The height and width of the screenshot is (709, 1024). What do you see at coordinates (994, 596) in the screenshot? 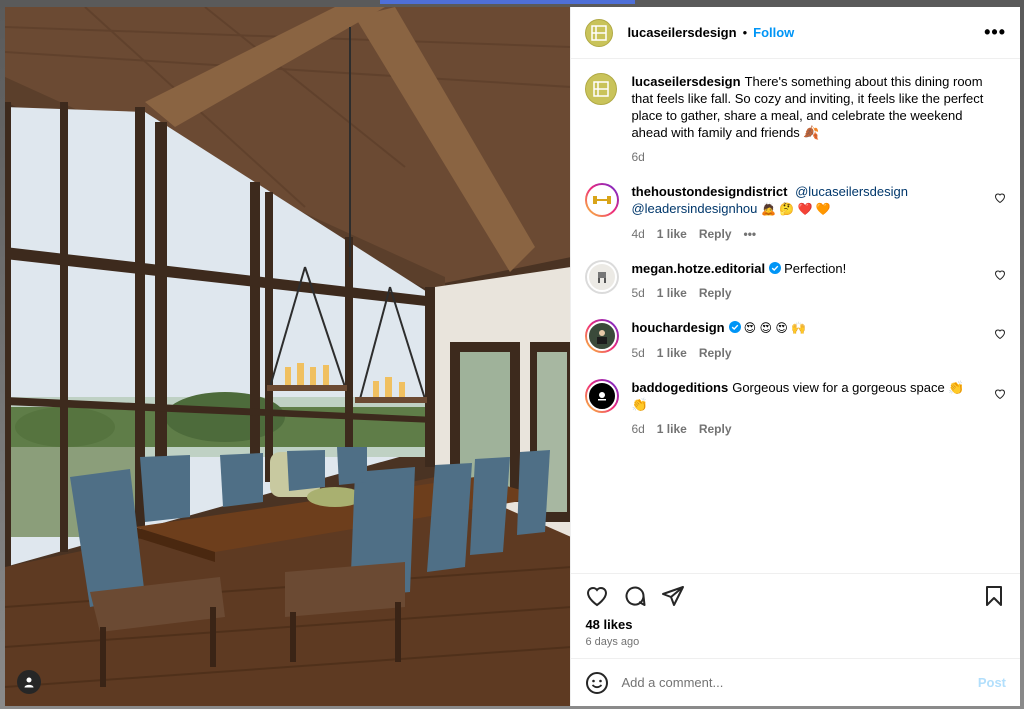
I see `bookmark-icon` at bounding box center [994, 596].